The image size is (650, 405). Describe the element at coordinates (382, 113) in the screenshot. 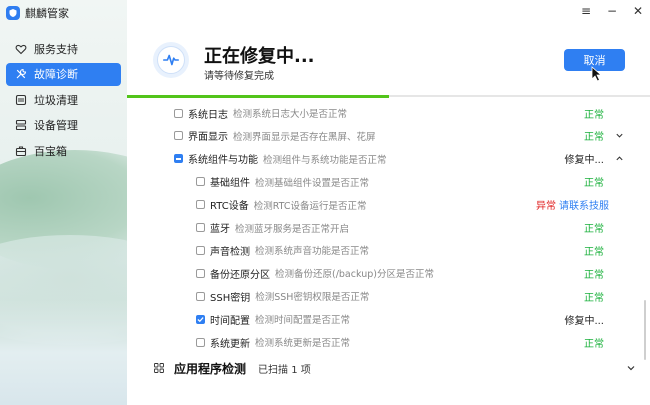

I see `check-row: 系统日志 检测系统日志大小是否正常 正常` at that location.